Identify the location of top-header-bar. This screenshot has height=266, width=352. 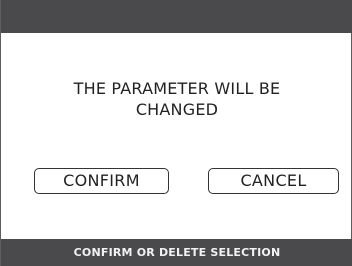
(176, 16).